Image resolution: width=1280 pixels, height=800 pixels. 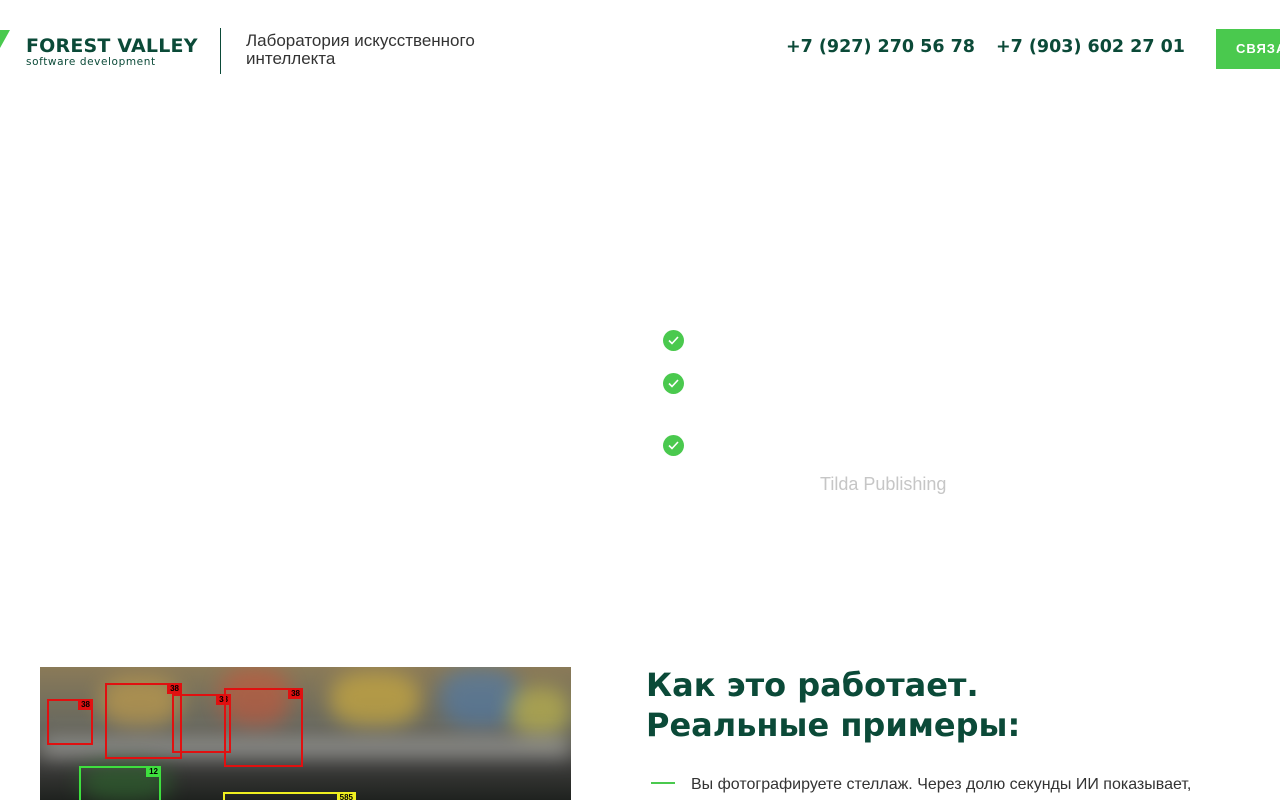 I want to click on contact-button: СВЯЗАТЬСЯ, so click(x=1248, y=49).